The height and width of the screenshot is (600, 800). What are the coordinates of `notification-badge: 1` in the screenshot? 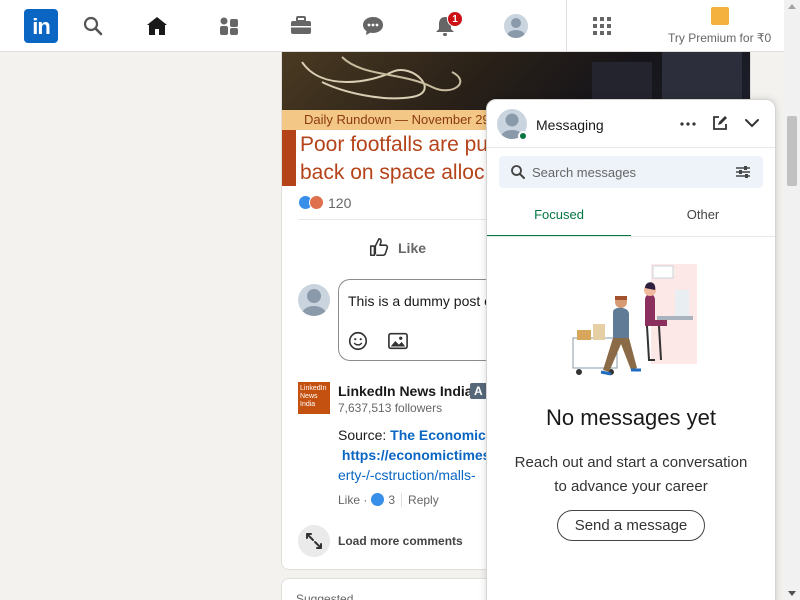 It's located at (455, 19).